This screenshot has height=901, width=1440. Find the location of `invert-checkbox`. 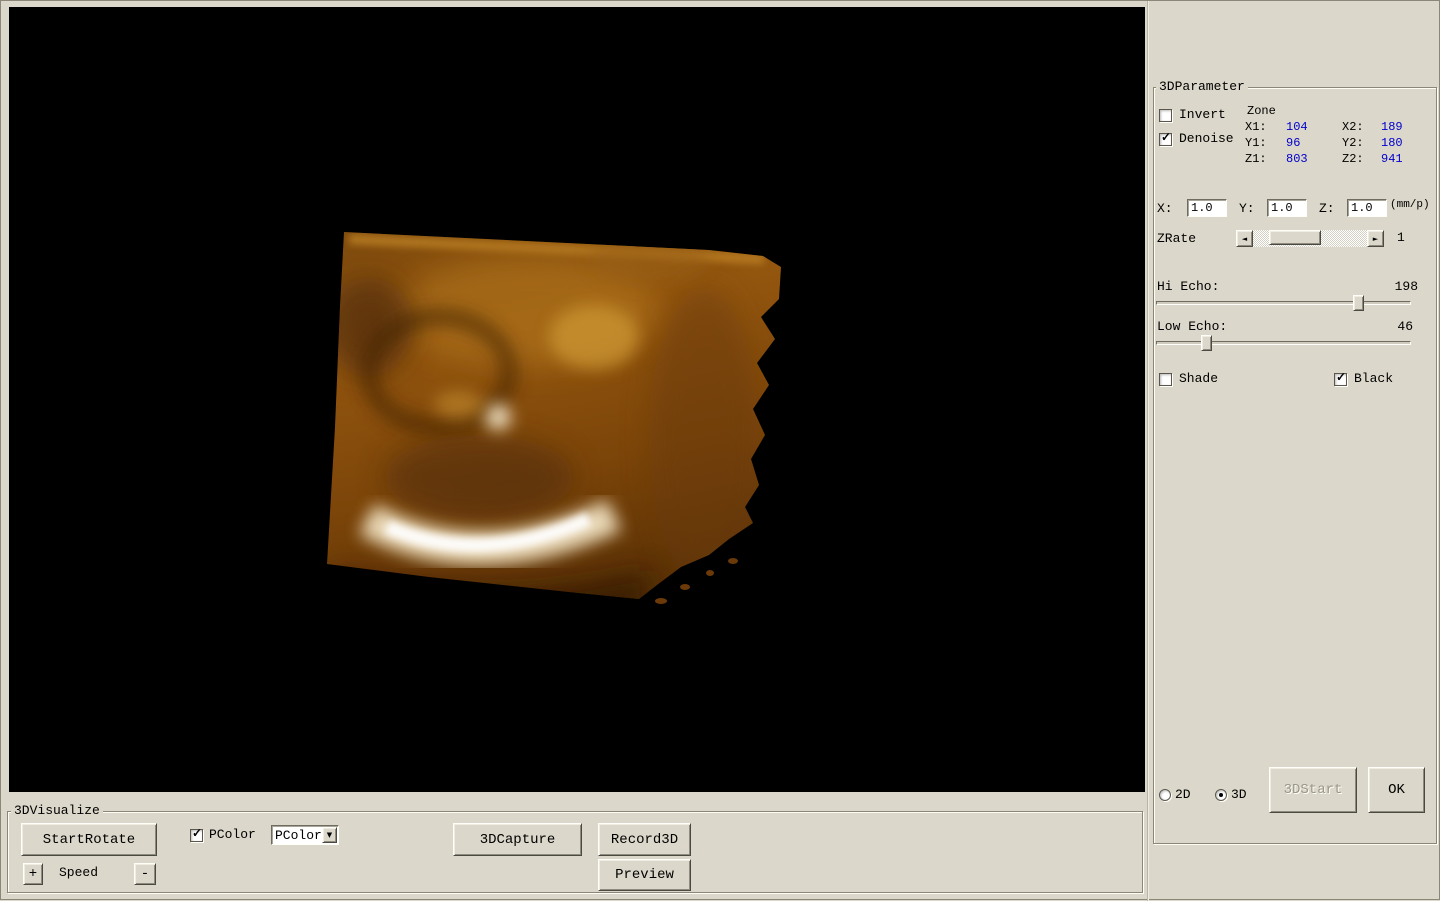

invert-checkbox is located at coordinates (1165, 115).